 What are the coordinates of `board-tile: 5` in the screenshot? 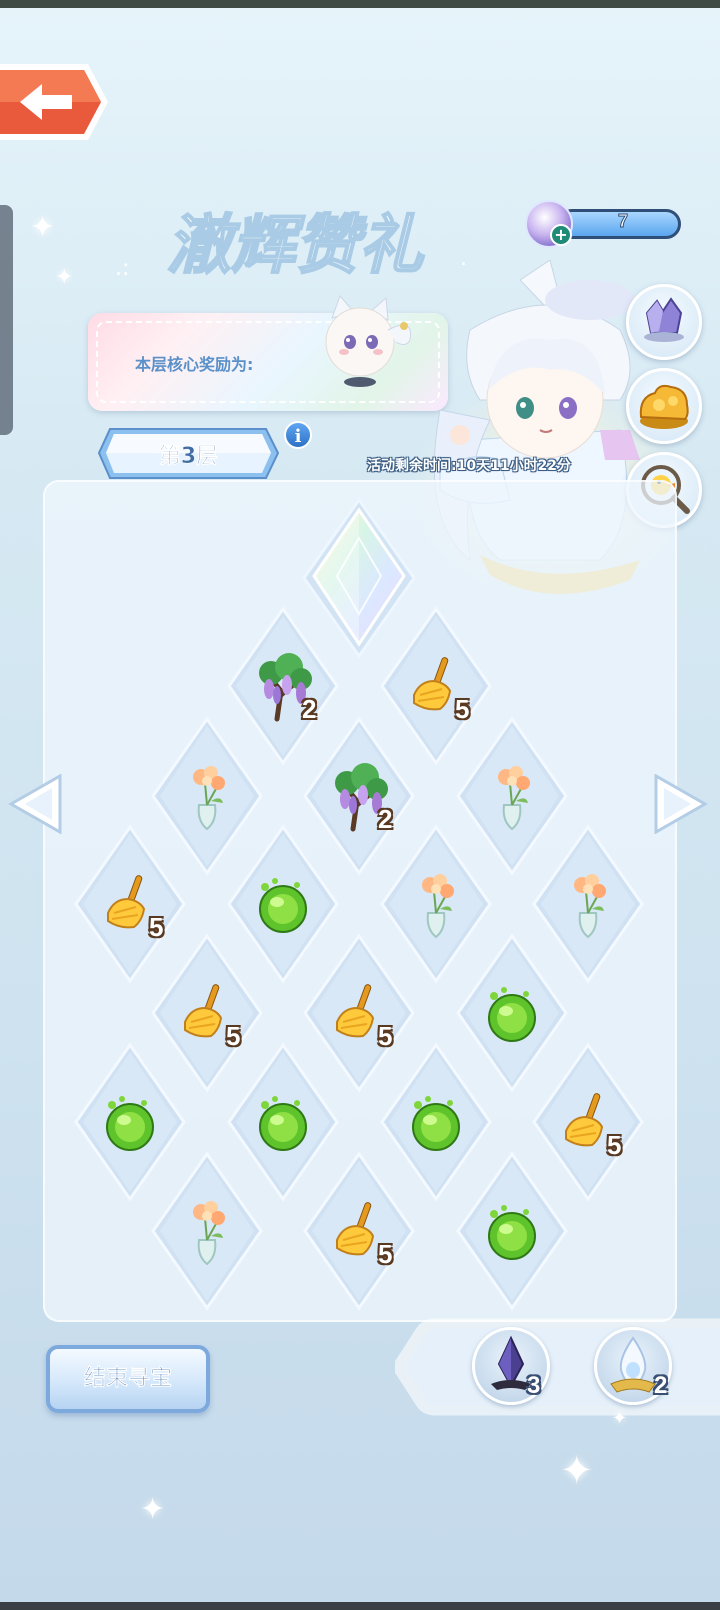 It's located at (359, 1231).